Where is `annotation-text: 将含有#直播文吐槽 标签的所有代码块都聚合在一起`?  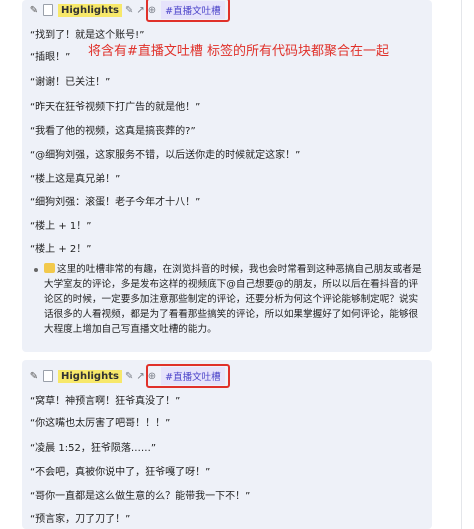 annotation-text: 将含有#直播文吐槽 标签的所有代码块都聚合在一起 is located at coordinates (239, 51).